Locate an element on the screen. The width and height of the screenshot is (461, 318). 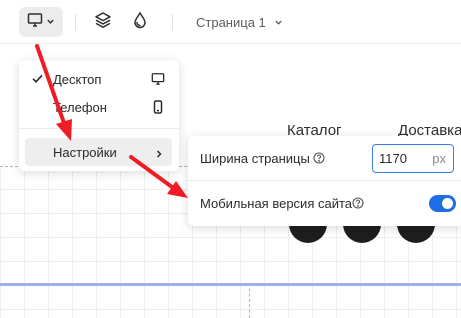
menu-item-label: Настройки is located at coordinates (85, 152).